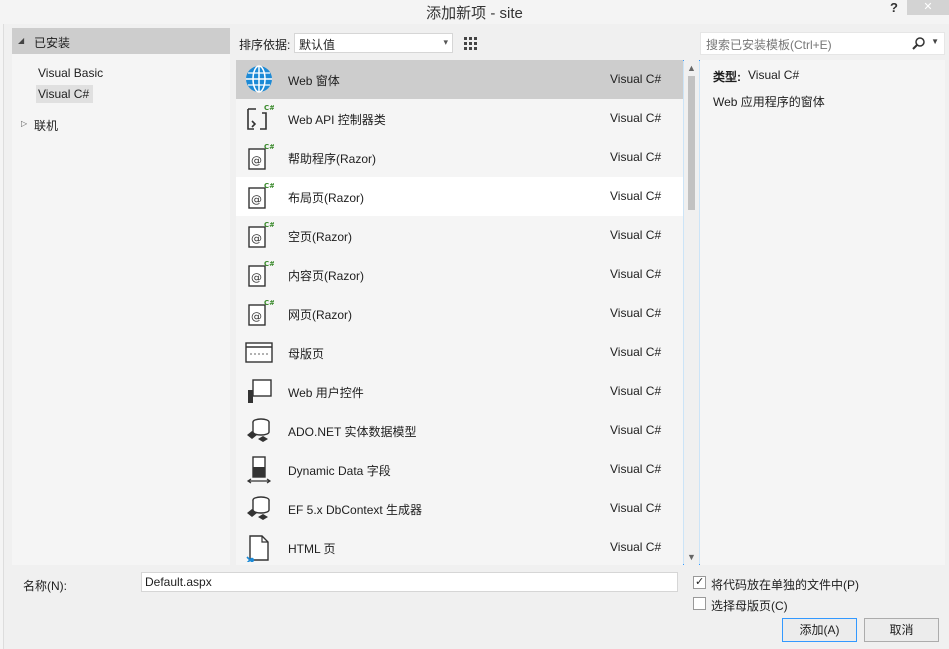 The height and width of the screenshot is (649, 949). What do you see at coordinates (314, 81) in the screenshot?
I see `template-name: Web 窗体` at bounding box center [314, 81].